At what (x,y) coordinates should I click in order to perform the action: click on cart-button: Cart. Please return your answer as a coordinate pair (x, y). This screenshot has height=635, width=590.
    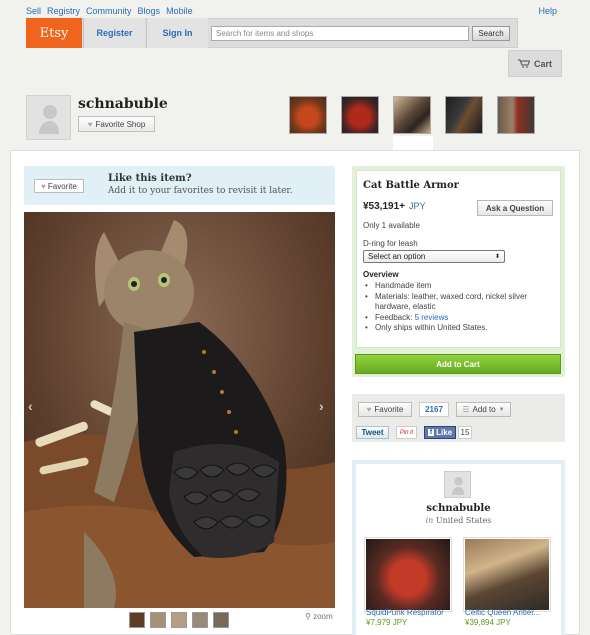
    Looking at the image, I should click on (535, 63).